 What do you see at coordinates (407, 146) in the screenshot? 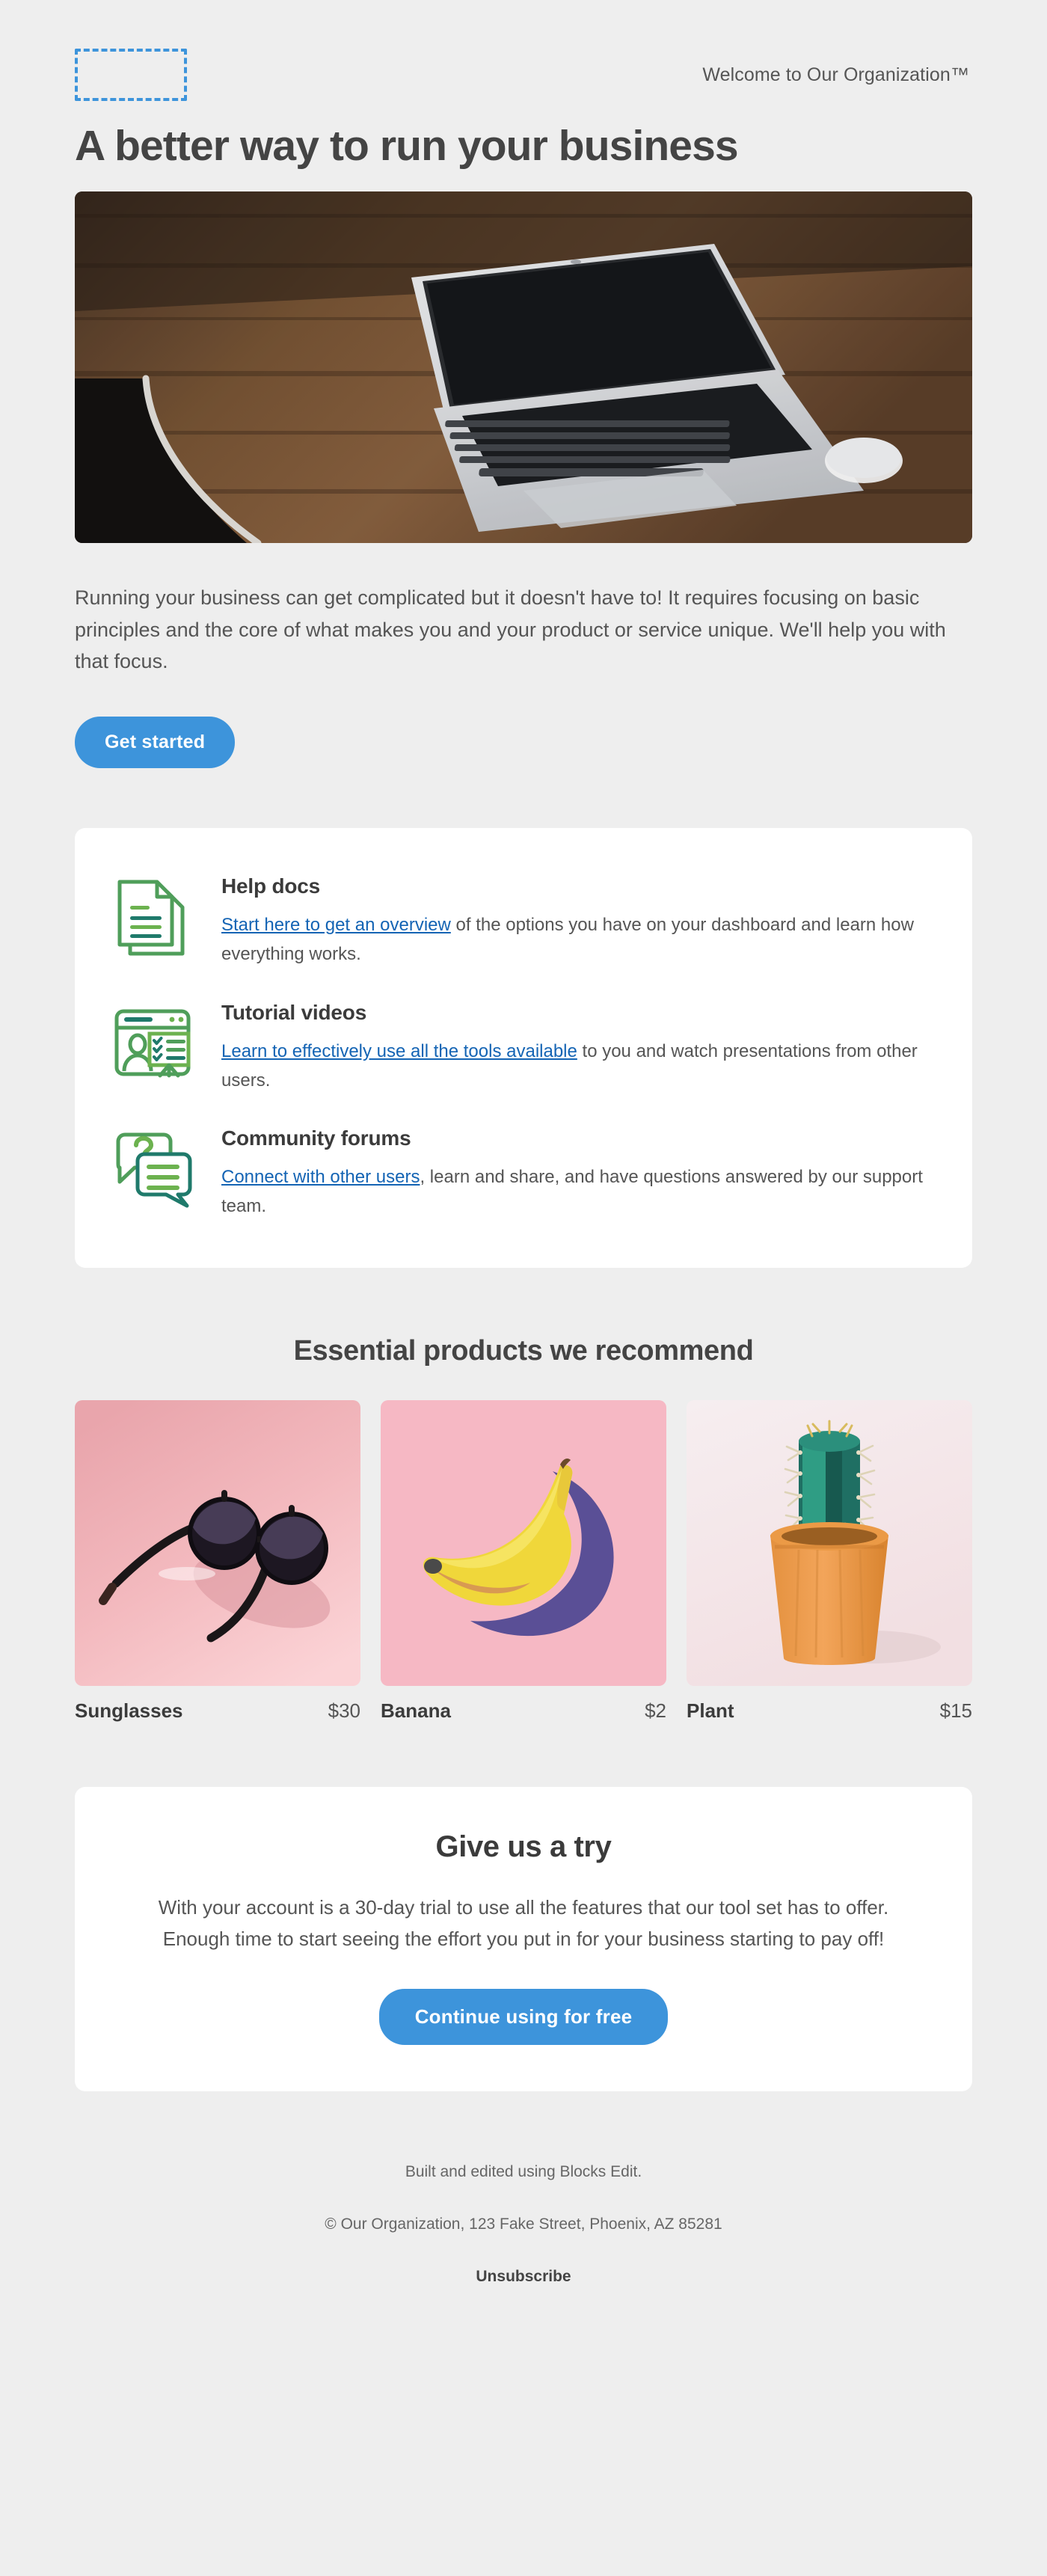
I see `page-title: A better way to run your business` at bounding box center [407, 146].